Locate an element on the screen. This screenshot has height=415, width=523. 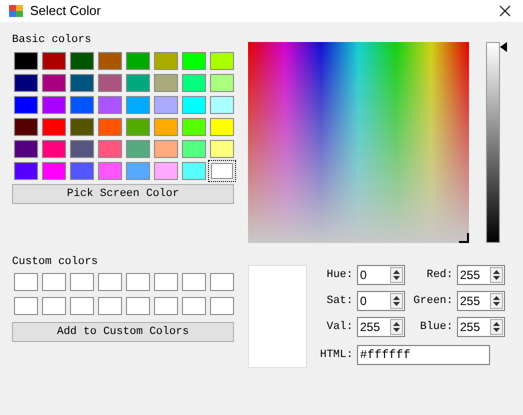
add-to-custom-colors-button: Add to Custom Colors is located at coordinates (123, 332).